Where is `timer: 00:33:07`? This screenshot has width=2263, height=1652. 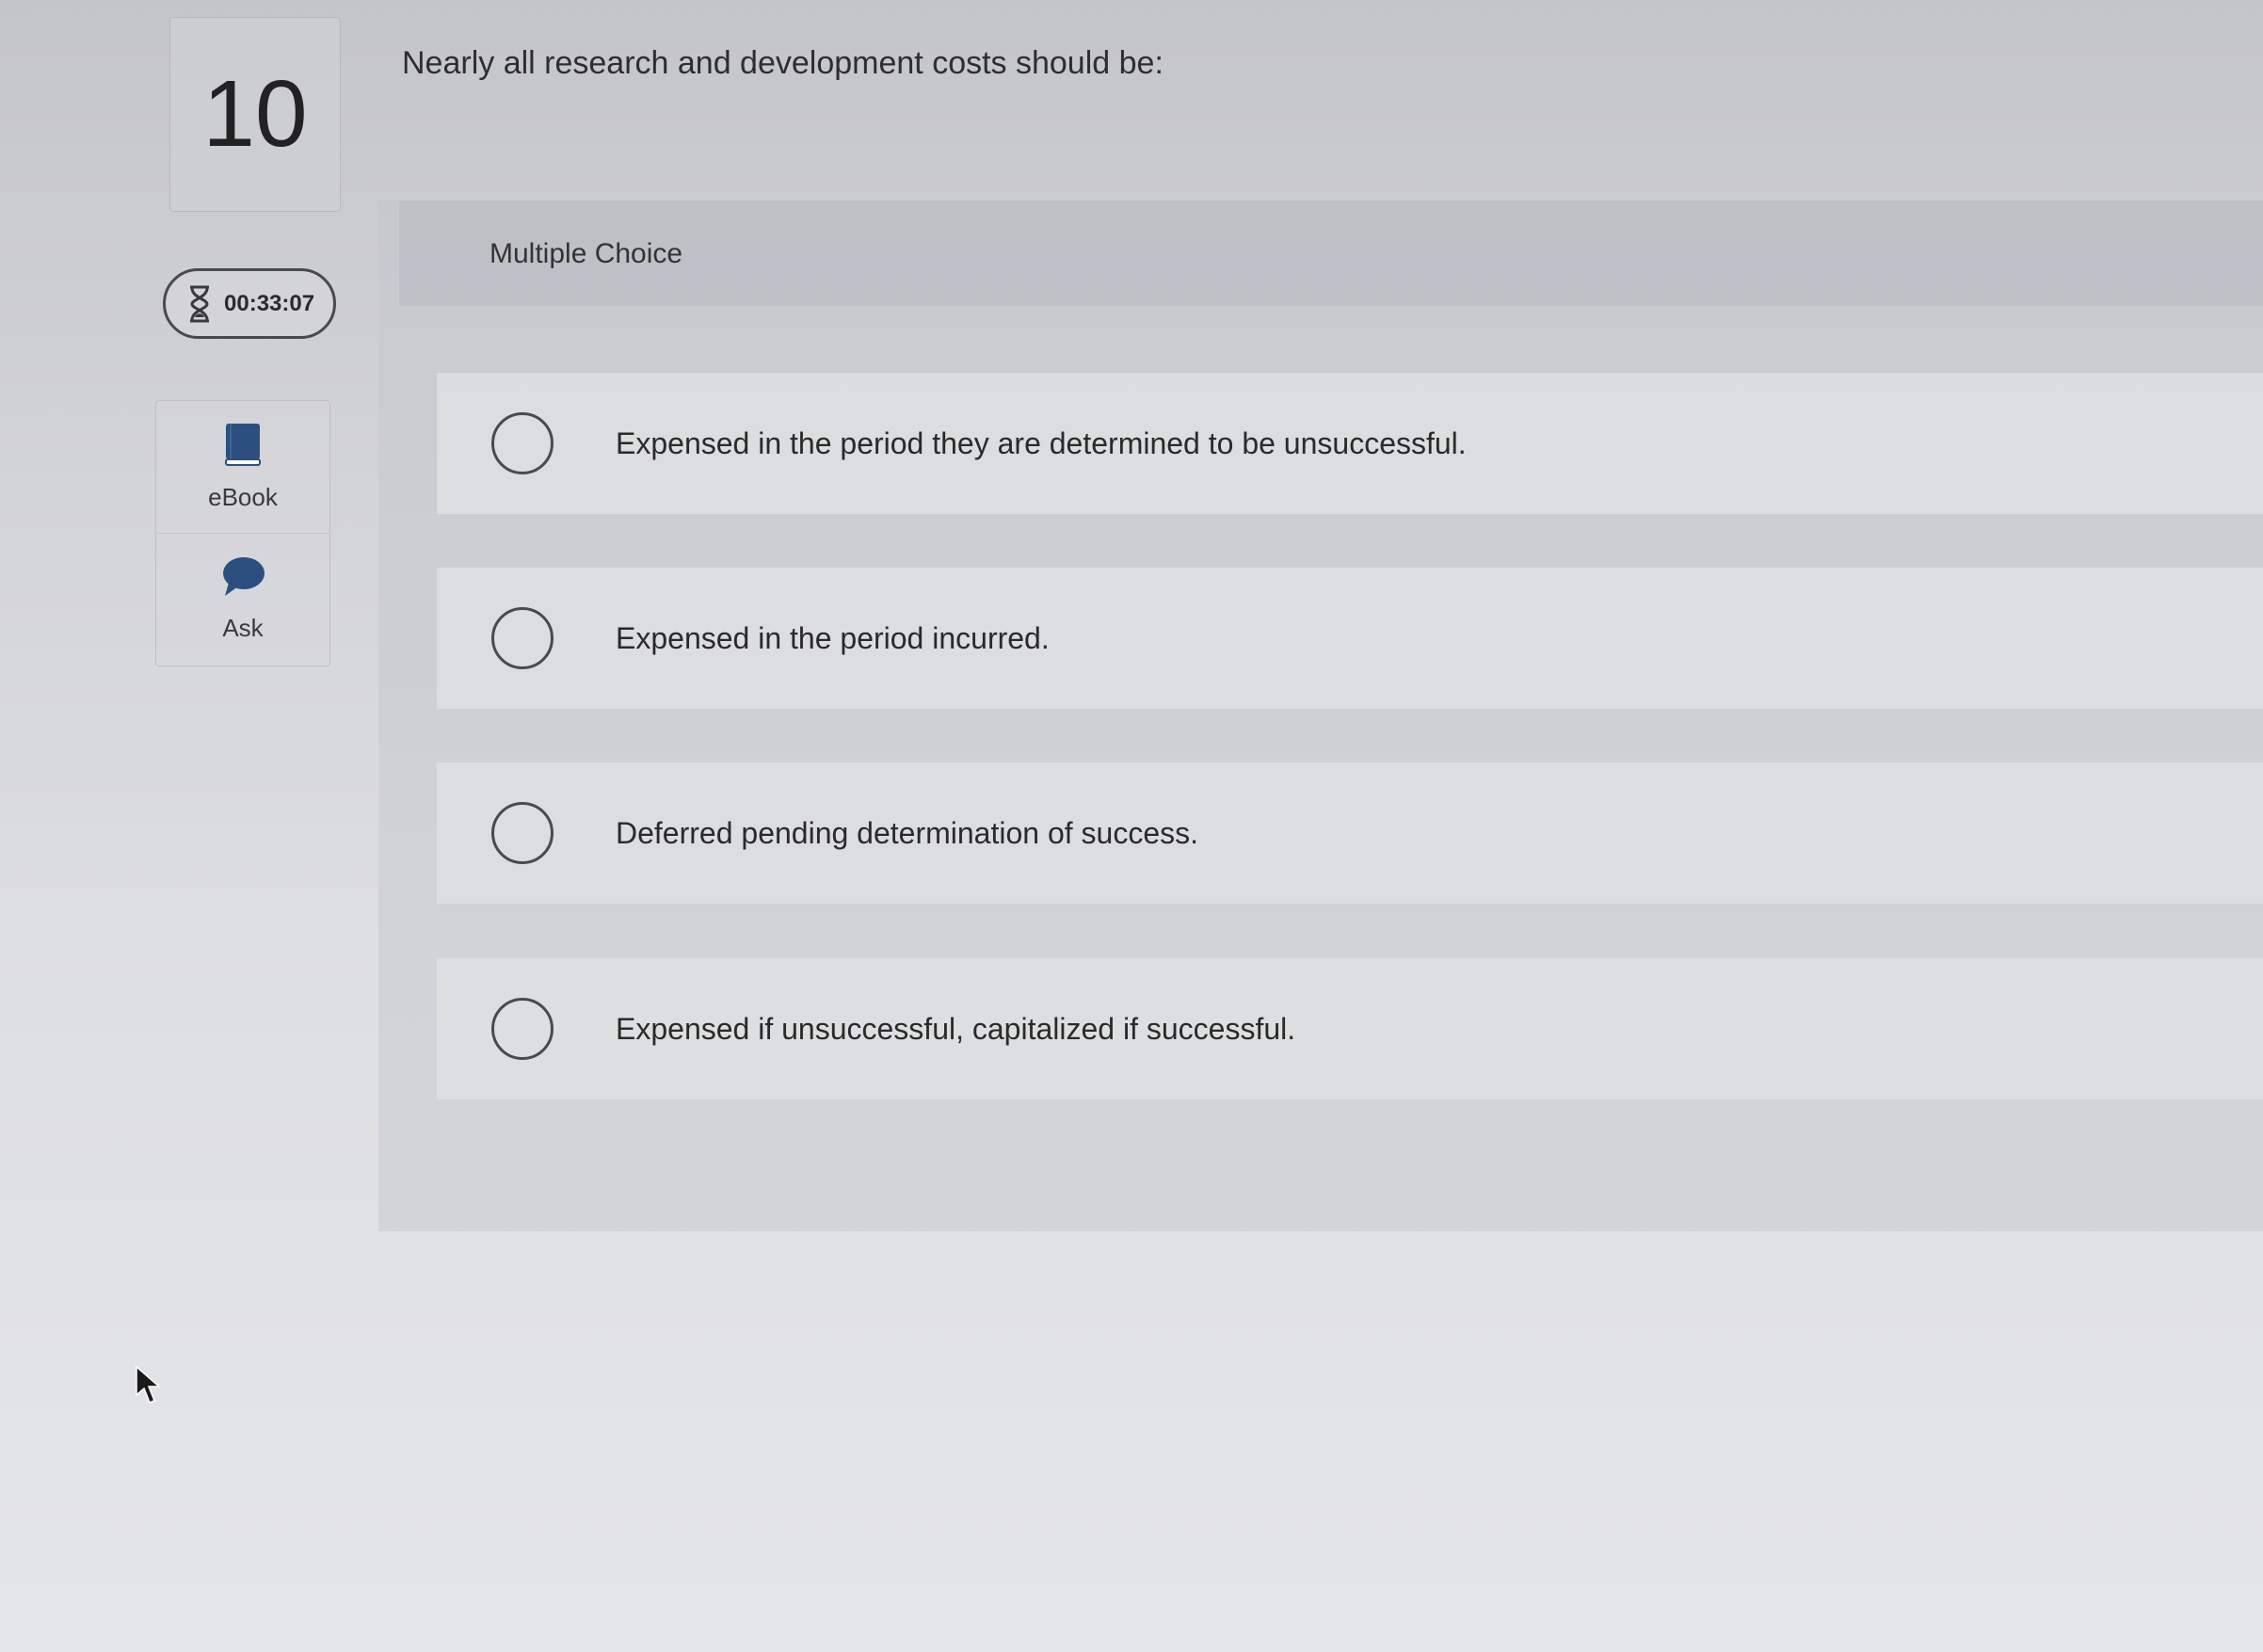 timer: 00:33:07 is located at coordinates (250, 303).